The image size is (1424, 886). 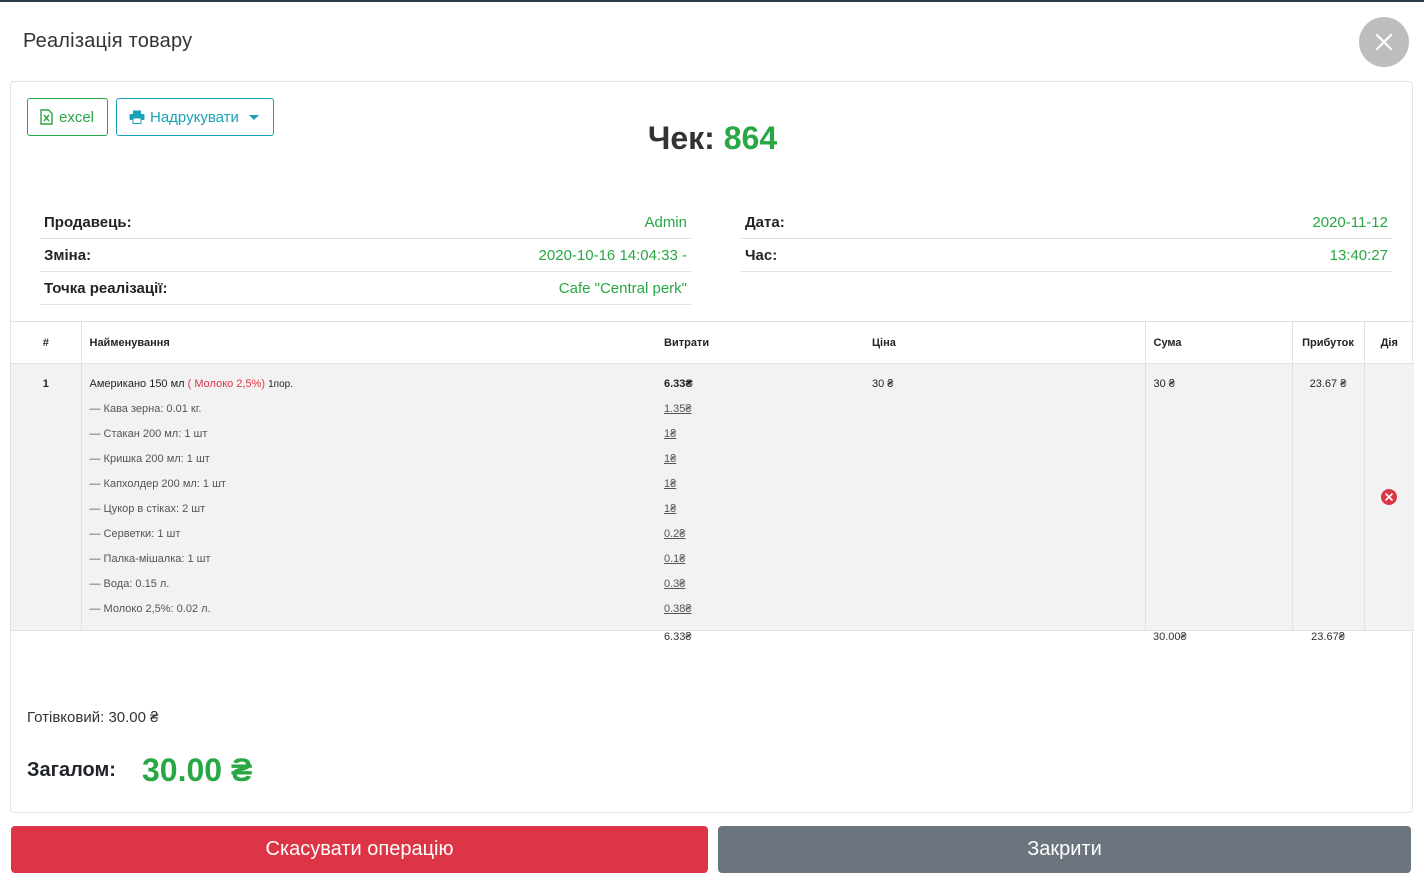 I want to click on delete-circle-icon, so click(x=1389, y=497).